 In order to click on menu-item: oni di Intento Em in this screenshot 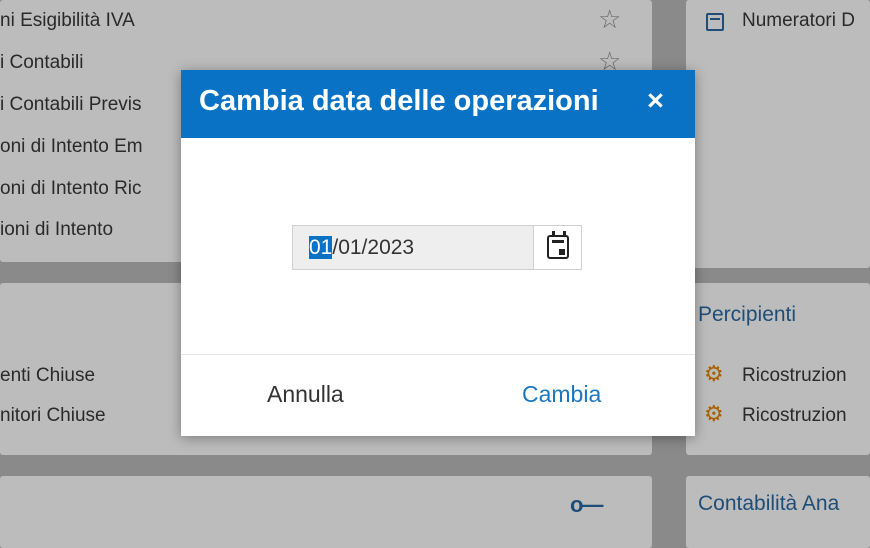, I will do `click(71, 147)`.